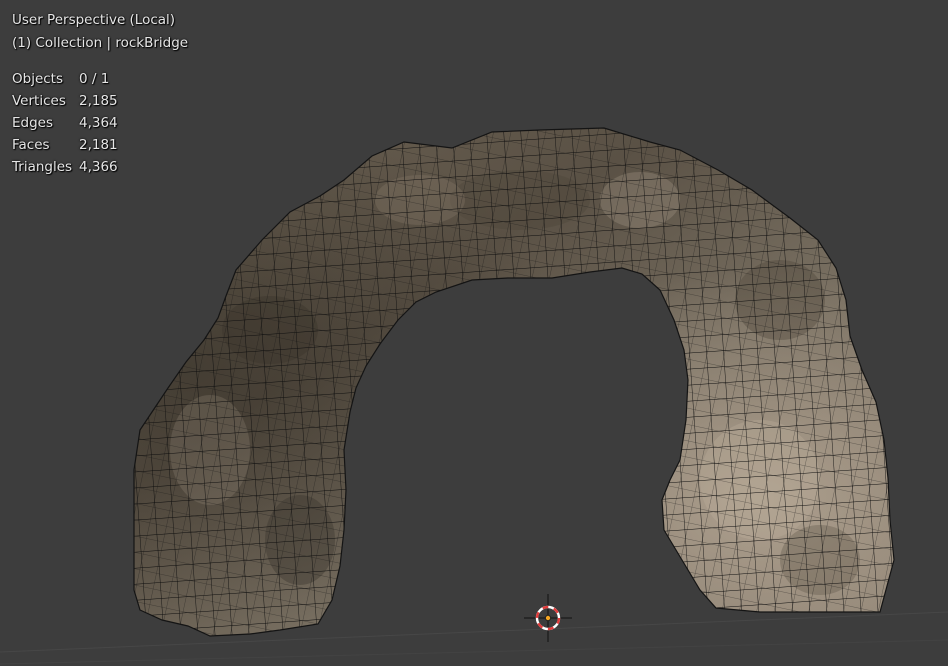 The height and width of the screenshot is (666, 948). What do you see at coordinates (65, 123) in the screenshot?
I see `stat-row-edges: Edges 4,364` at bounding box center [65, 123].